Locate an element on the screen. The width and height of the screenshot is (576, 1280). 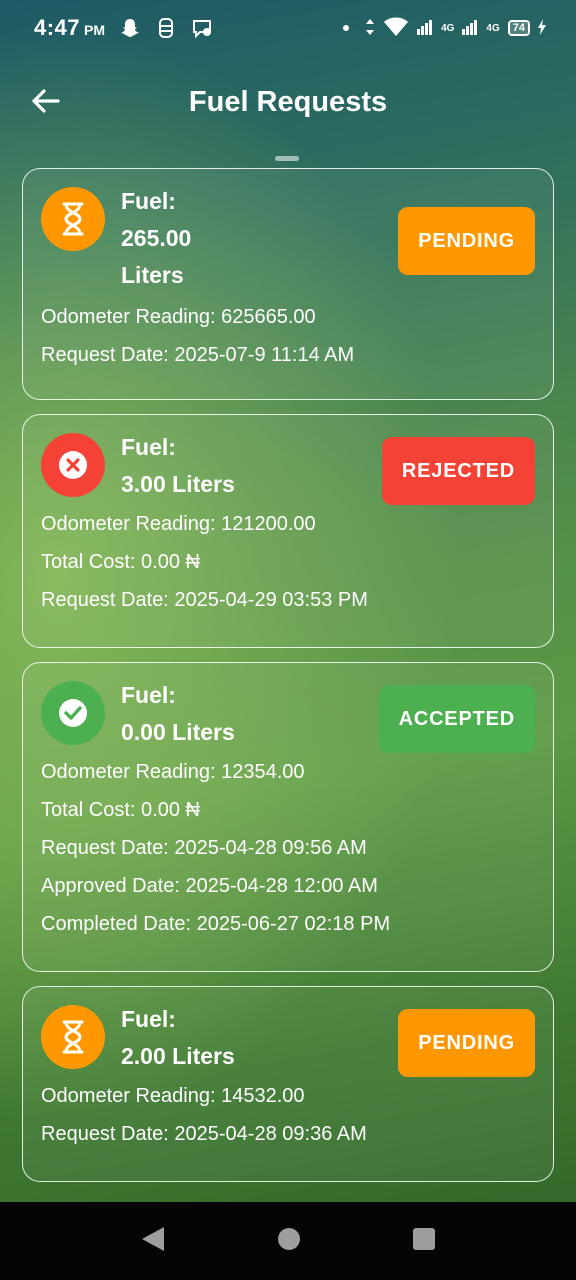
odometer-reading: Odometer Reading: 625665.00 is located at coordinates (178, 317).